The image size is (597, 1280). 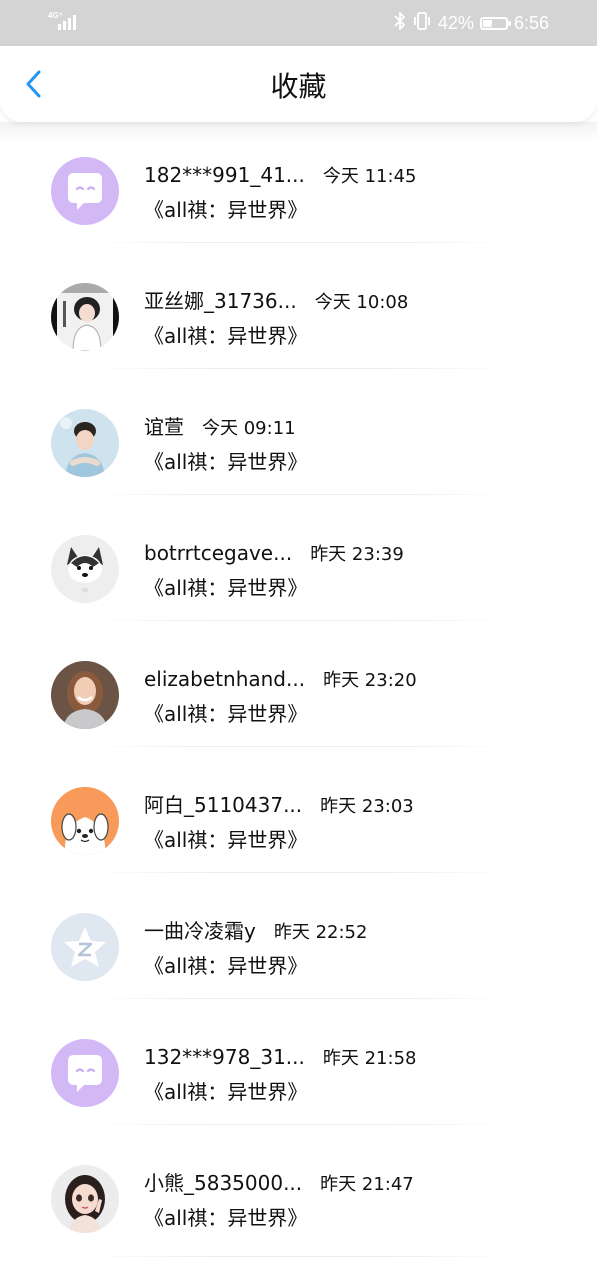 I want to click on doll-girl-avatar-icon, so click(x=85, y=1199).